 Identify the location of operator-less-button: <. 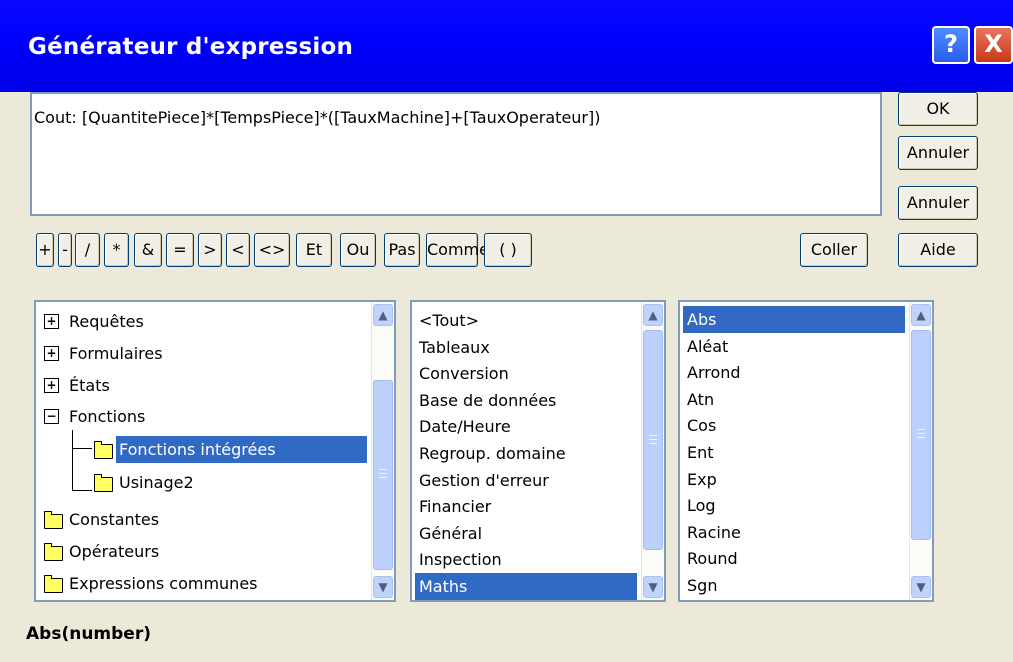
(238, 250).